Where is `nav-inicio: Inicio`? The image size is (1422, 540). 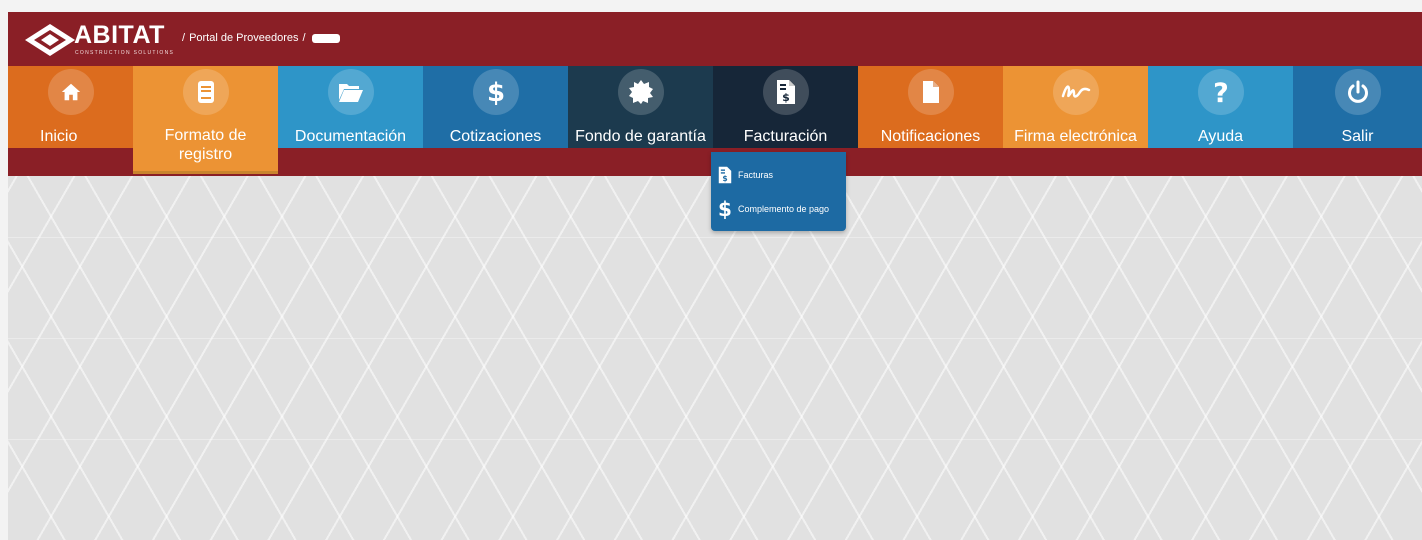 nav-inicio: Inicio is located at coordinates (70, 107).